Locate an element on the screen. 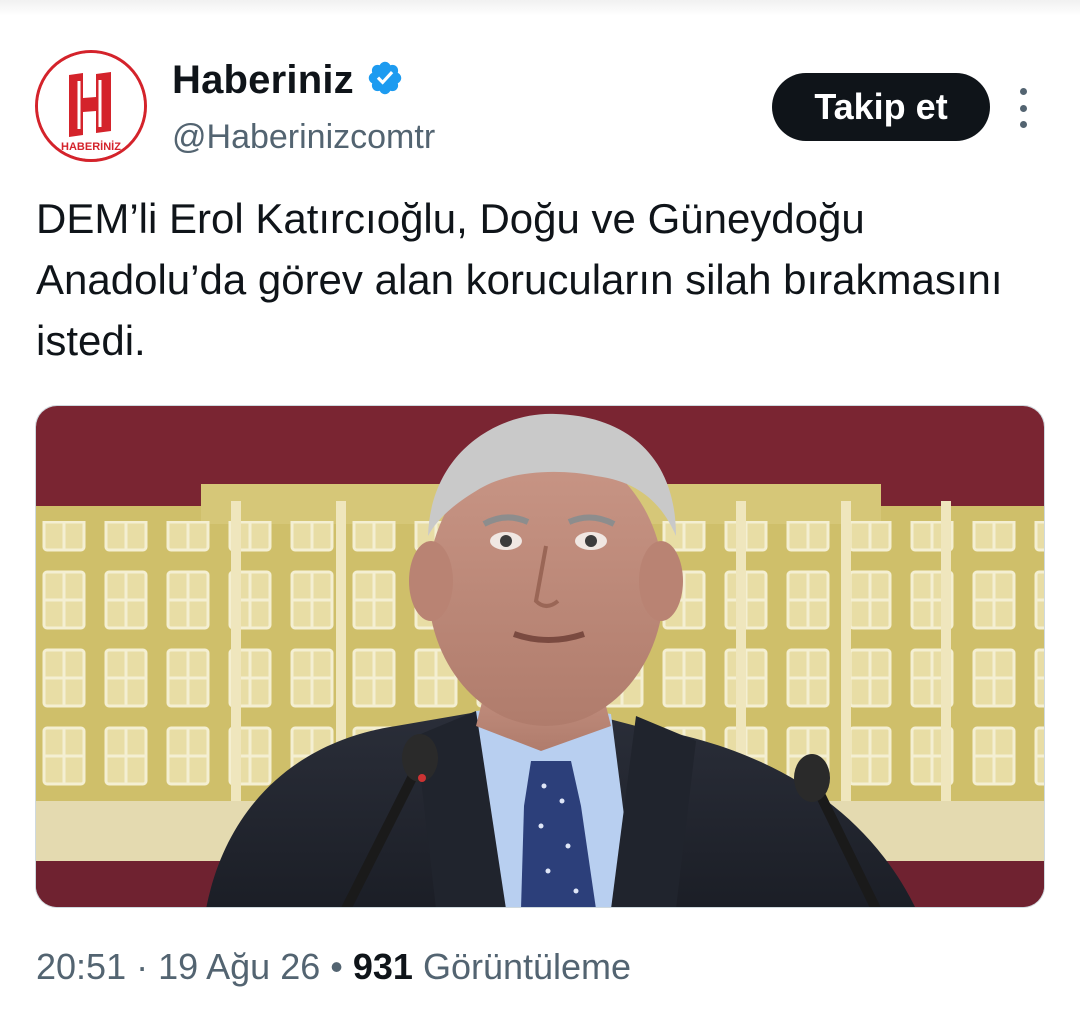 This screenshot has height=1022, width=1080. follow-button: Takip et is located at coordinates (881, 107).